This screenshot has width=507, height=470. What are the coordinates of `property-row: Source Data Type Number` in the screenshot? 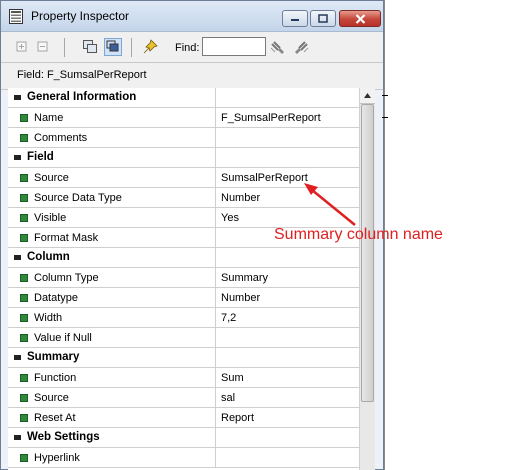 It's located at (183, 198).